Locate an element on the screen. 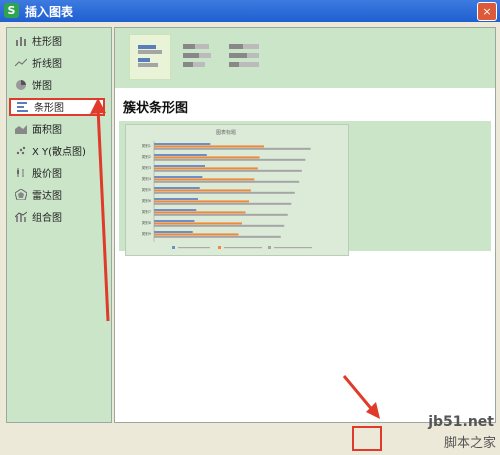 The image size is (500, 455). area-chart-icon is located at coordinates (21, 129).